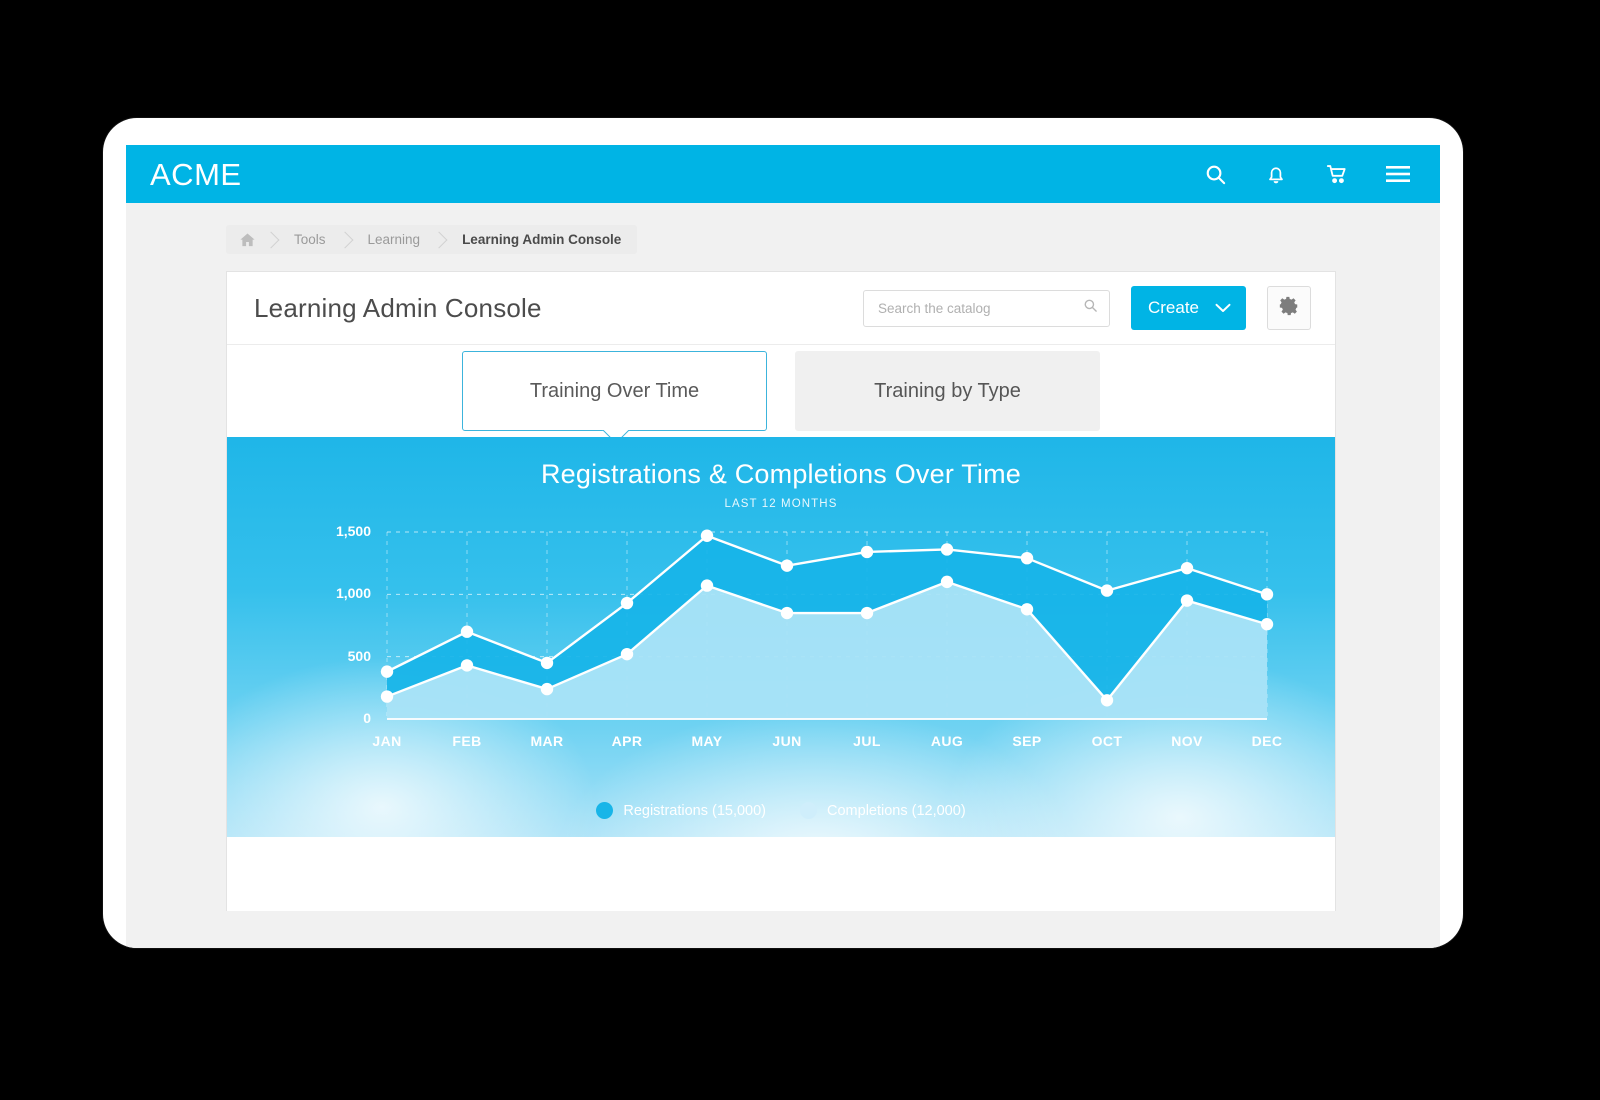  I want to click on y-tick-label: 1,500, so click(353, 531).